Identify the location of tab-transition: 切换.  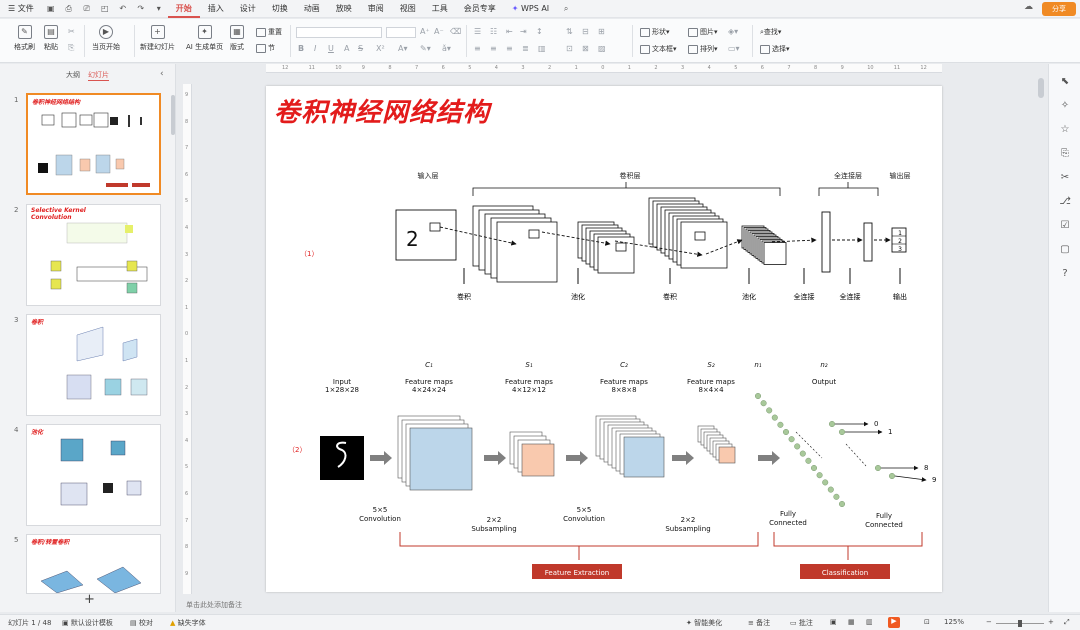
(280, 9).